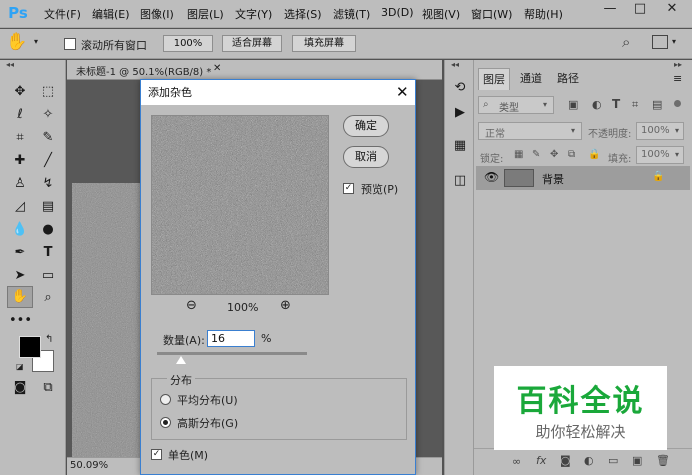 The image size is (692, 475). What do you see at coordinates (48, 161) in the screenshot?
I see `brush-tool-icon: ╱` at bounding box center [48, 161].